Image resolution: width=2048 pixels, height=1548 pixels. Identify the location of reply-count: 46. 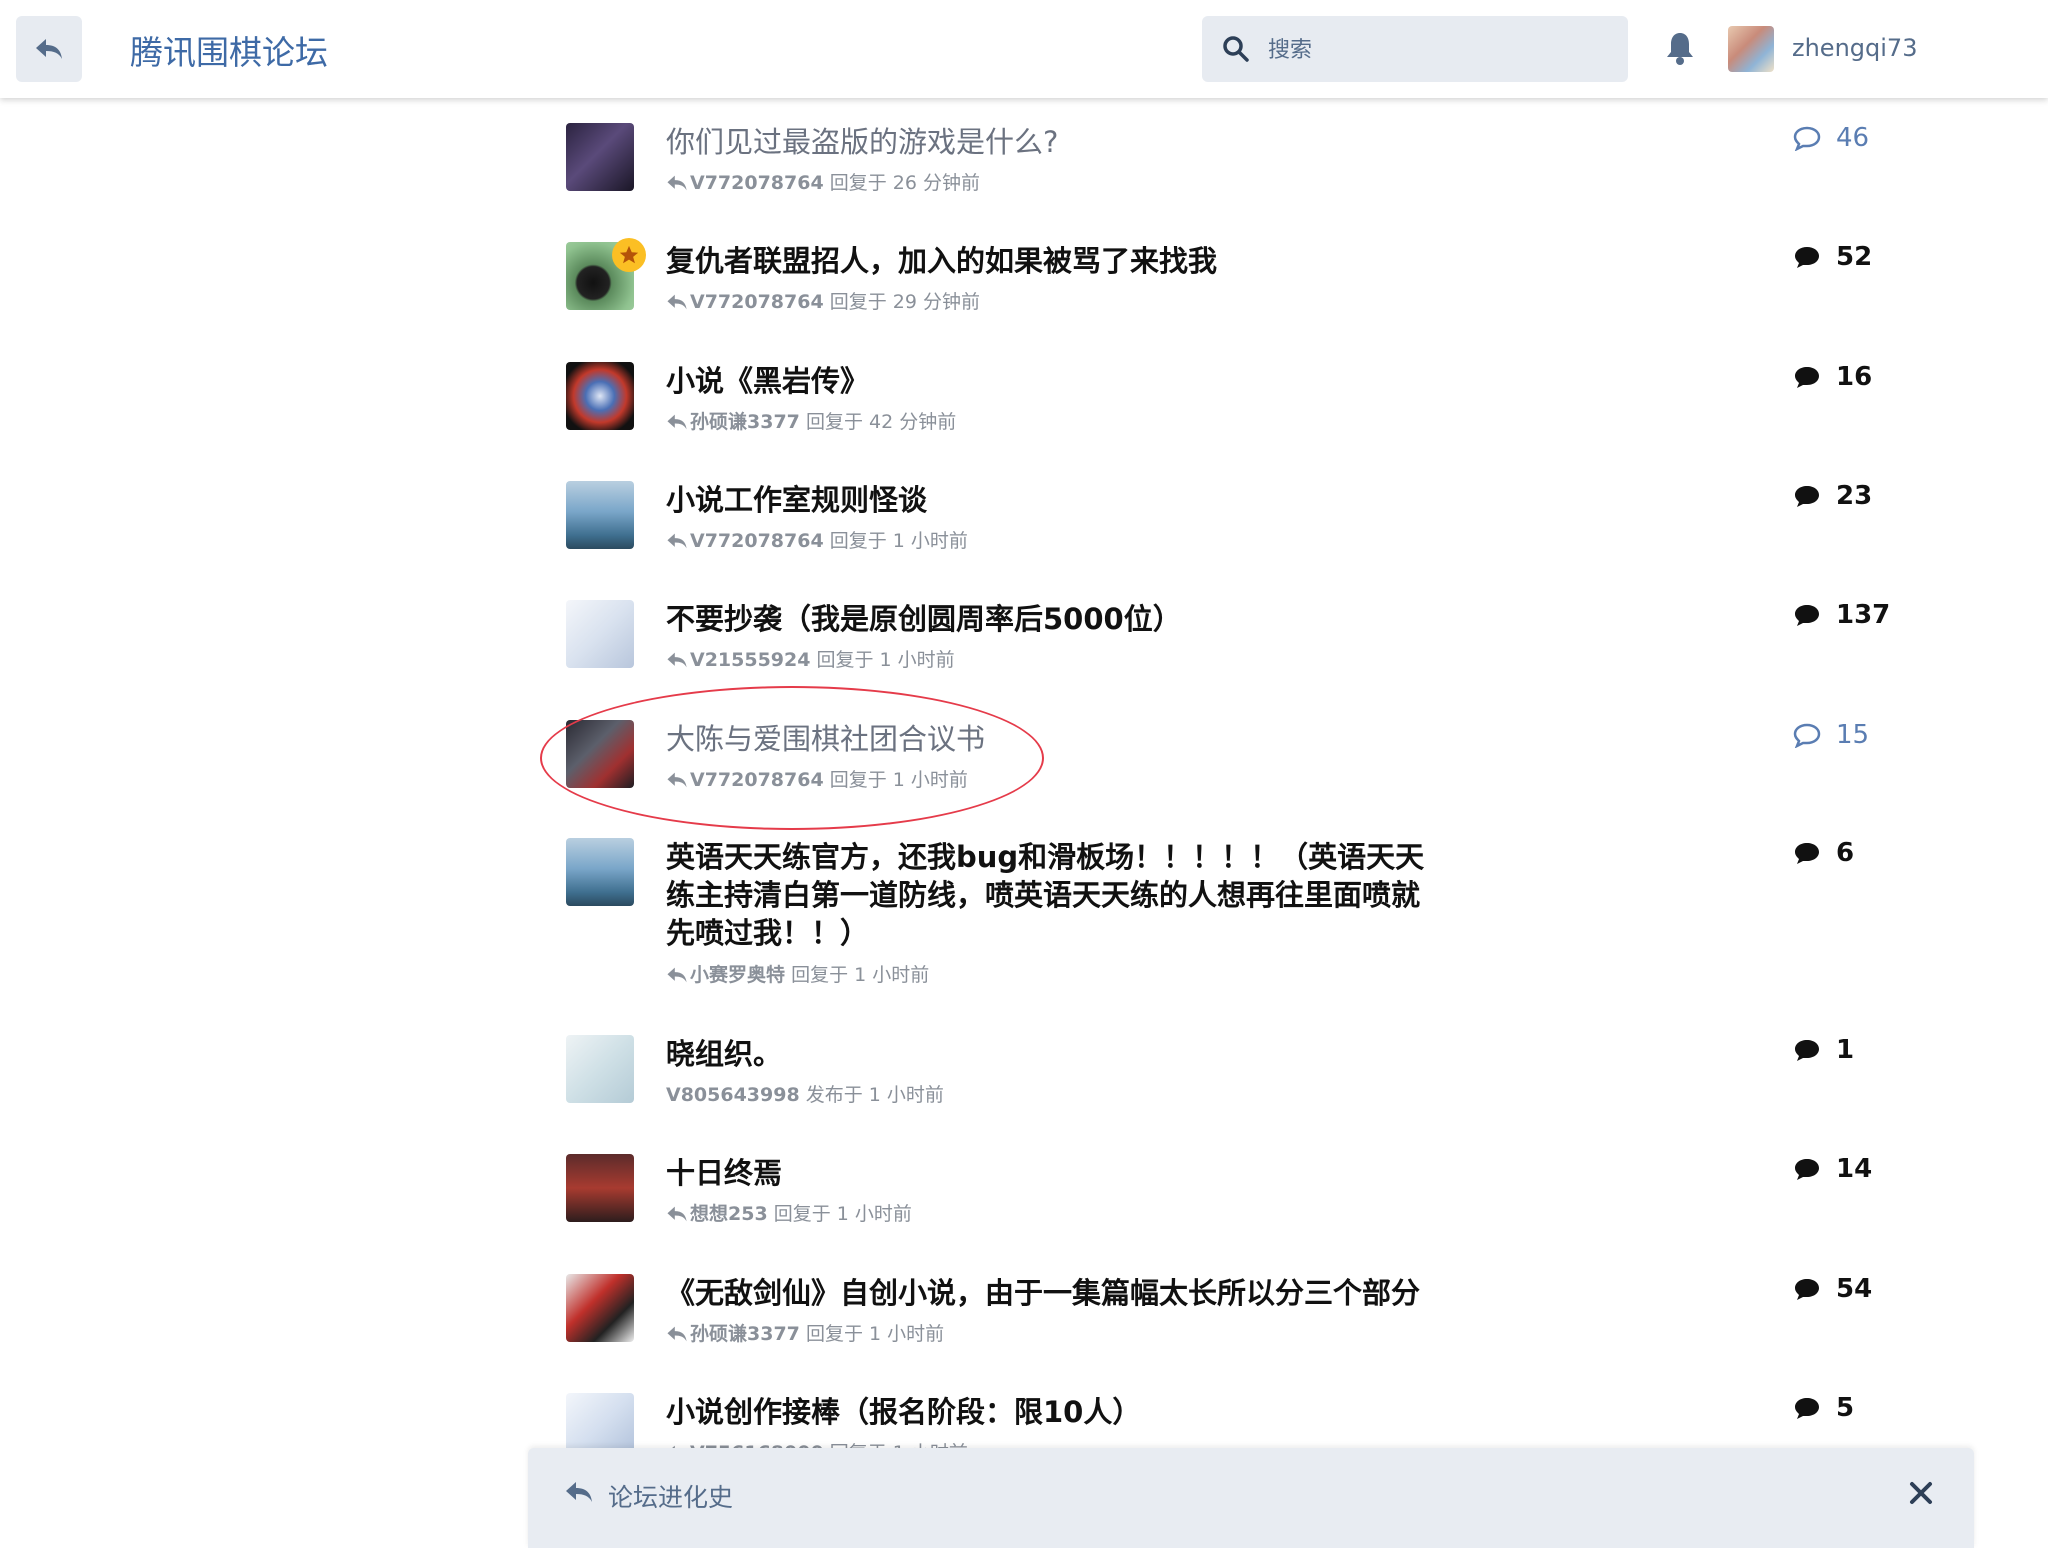
(1830, 138).